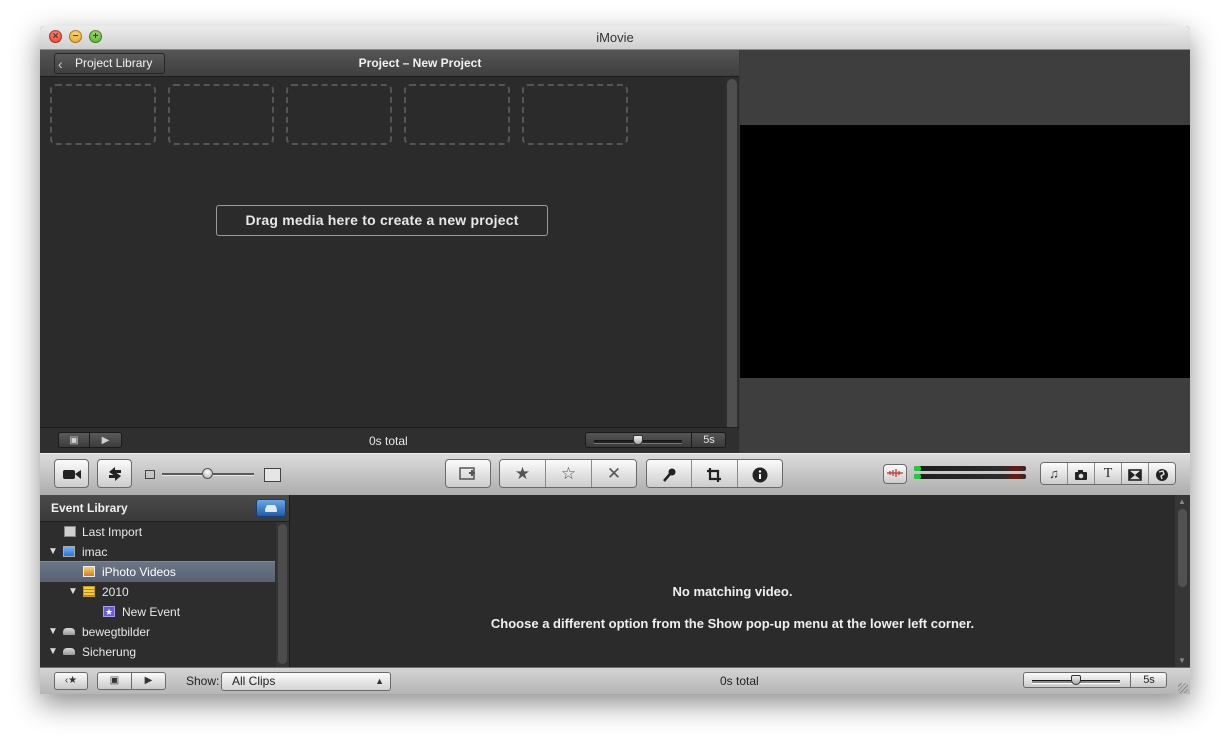  I want to click on library-item-label: iPhoto Videos, so click(139, 572).